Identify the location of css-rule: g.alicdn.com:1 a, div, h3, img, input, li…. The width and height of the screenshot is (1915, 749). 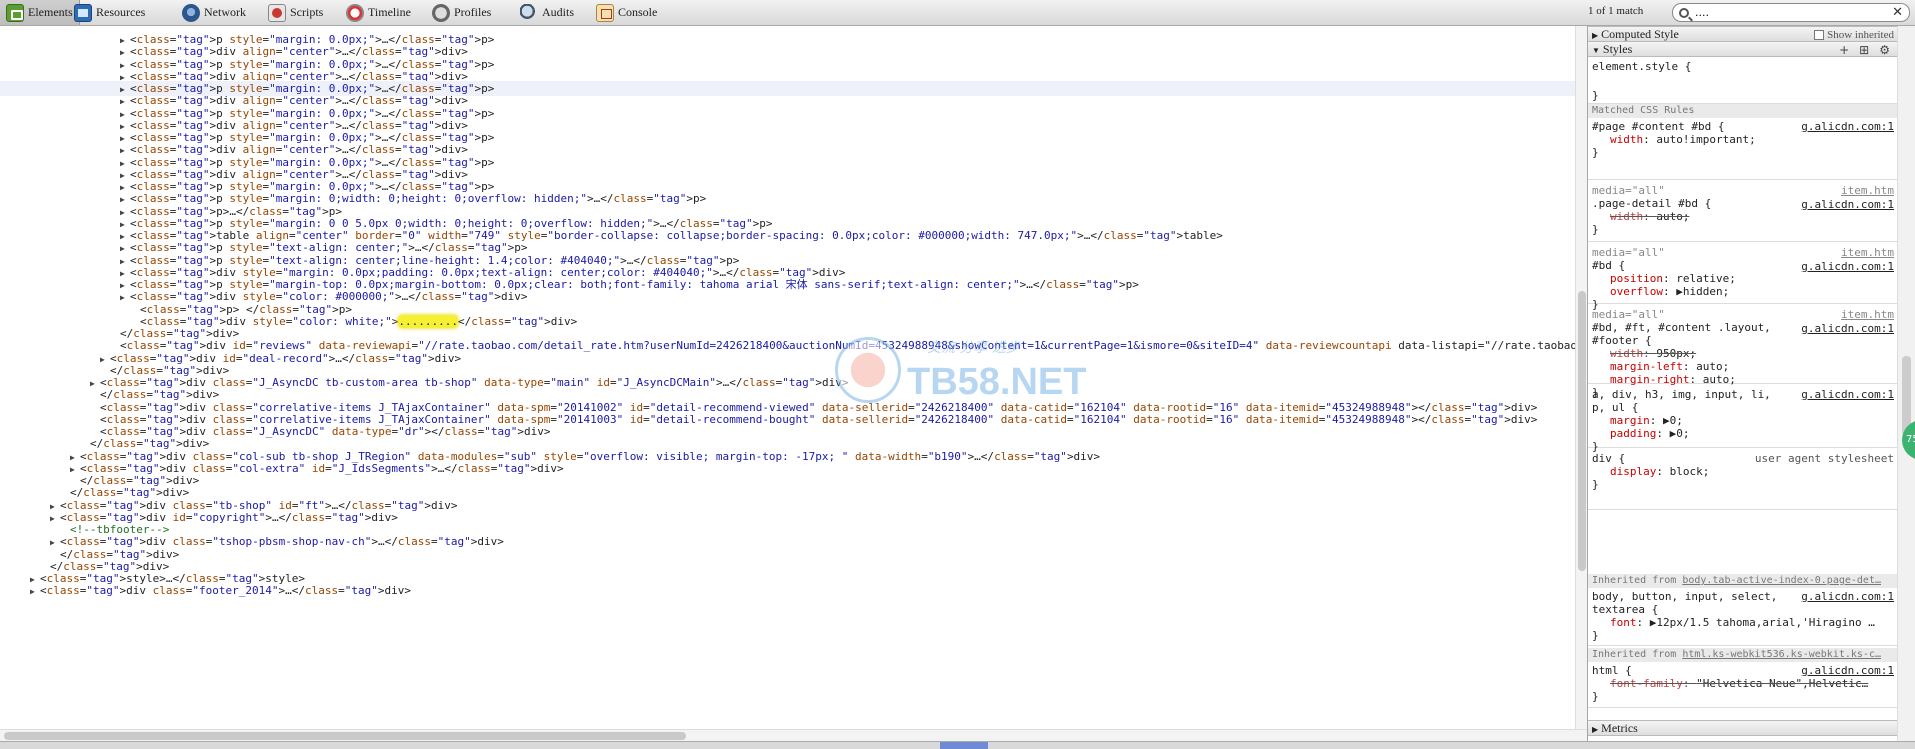
(1742, 419).